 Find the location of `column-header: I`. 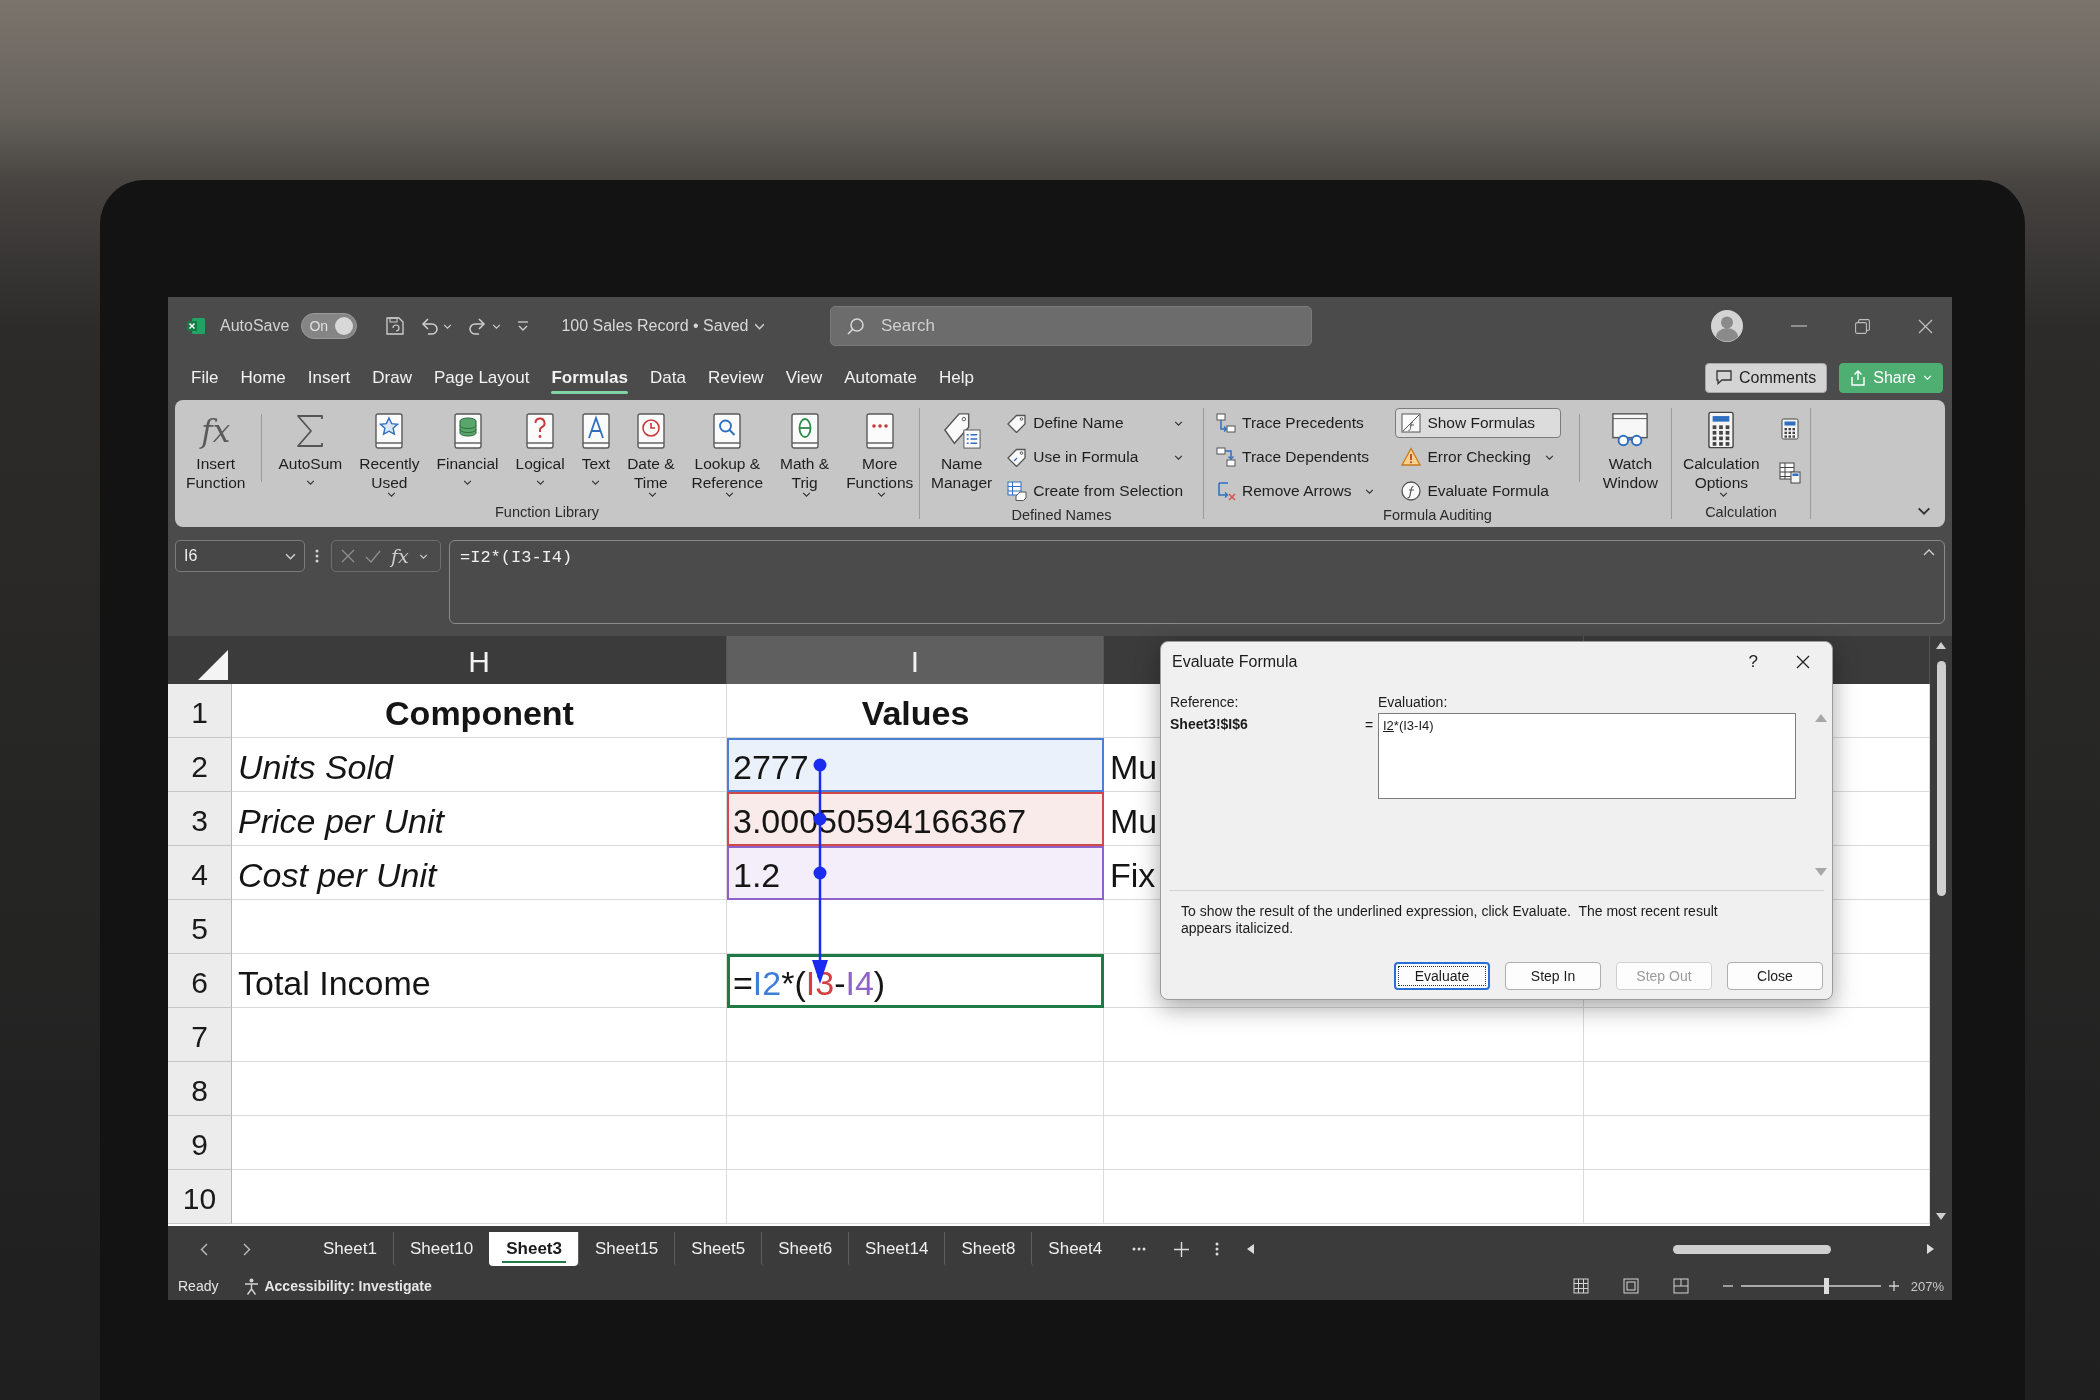

column-header: I is located at coordinates (915, 660).